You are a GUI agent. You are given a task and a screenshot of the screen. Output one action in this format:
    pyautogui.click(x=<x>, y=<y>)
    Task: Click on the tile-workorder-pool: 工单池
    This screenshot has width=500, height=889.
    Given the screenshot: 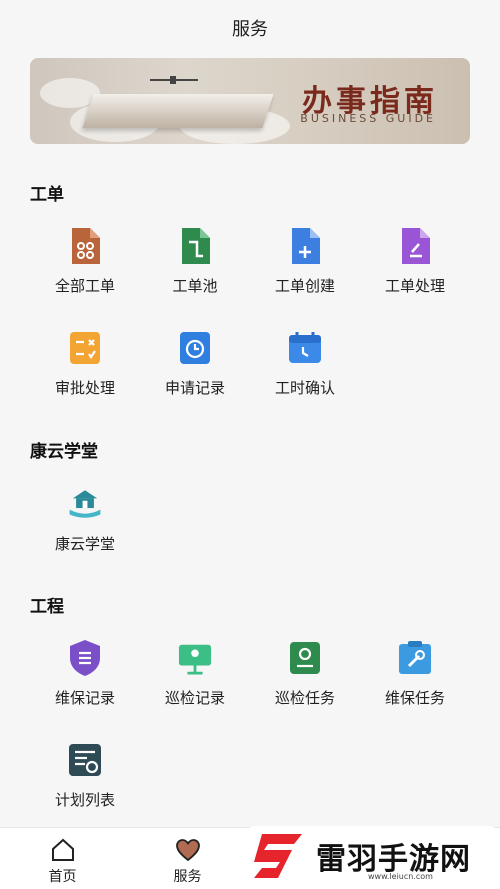 What is the action you would take?
    pyautogui.click(x=195, y=261)
    